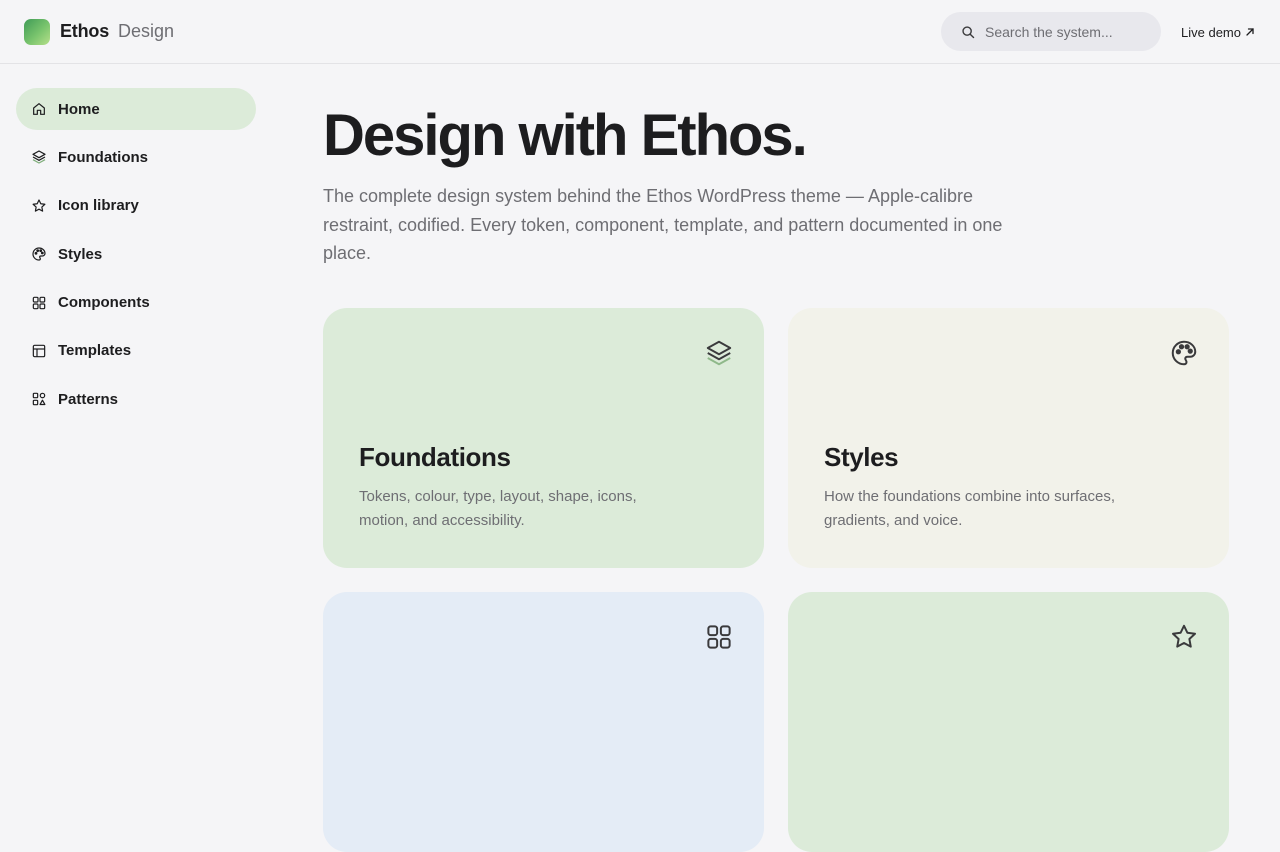 This screenshot has width=1280, height=852. Describe the element at coordinates (103, 157) in the screenshot. I see `sidebar-item-label: Foundations` at that location.